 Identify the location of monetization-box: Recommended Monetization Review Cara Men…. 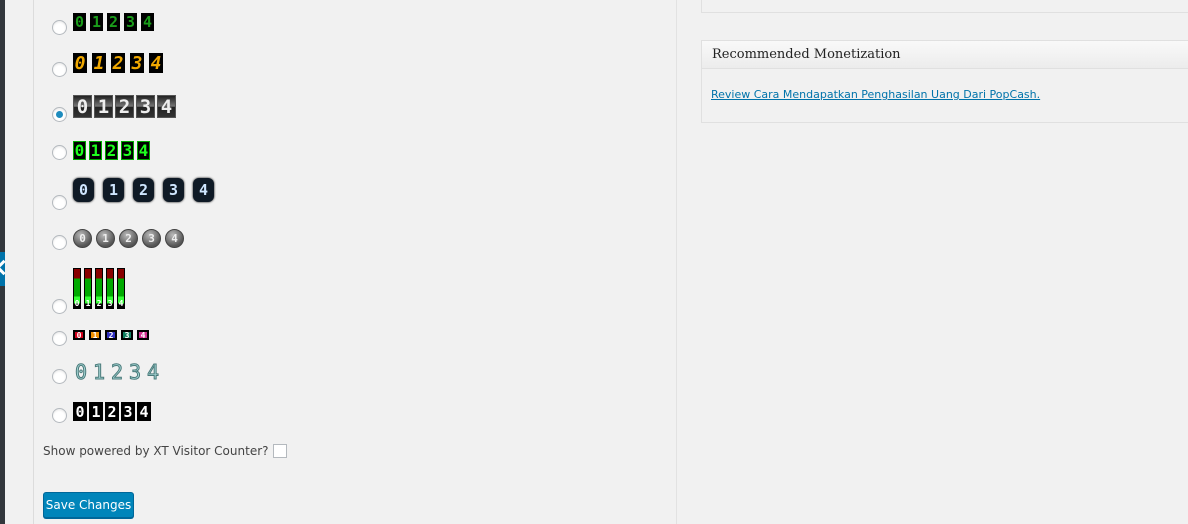
(944, 81).